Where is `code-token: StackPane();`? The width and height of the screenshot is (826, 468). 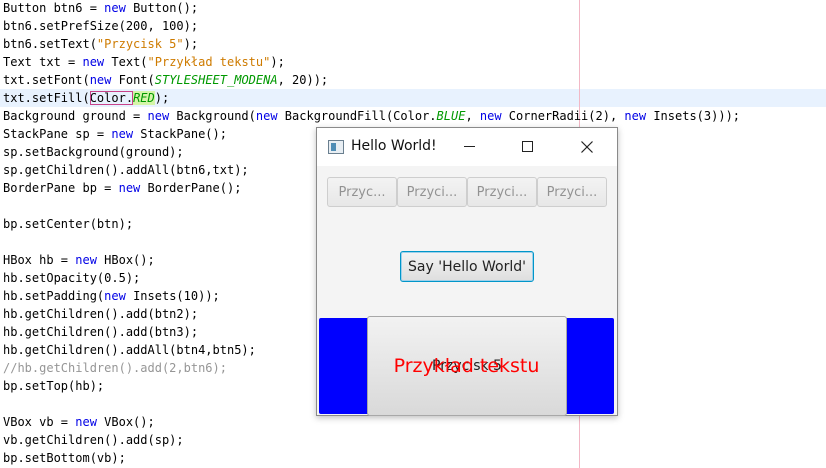 code-token: StackPane(); is located at coordinates (180, 134).